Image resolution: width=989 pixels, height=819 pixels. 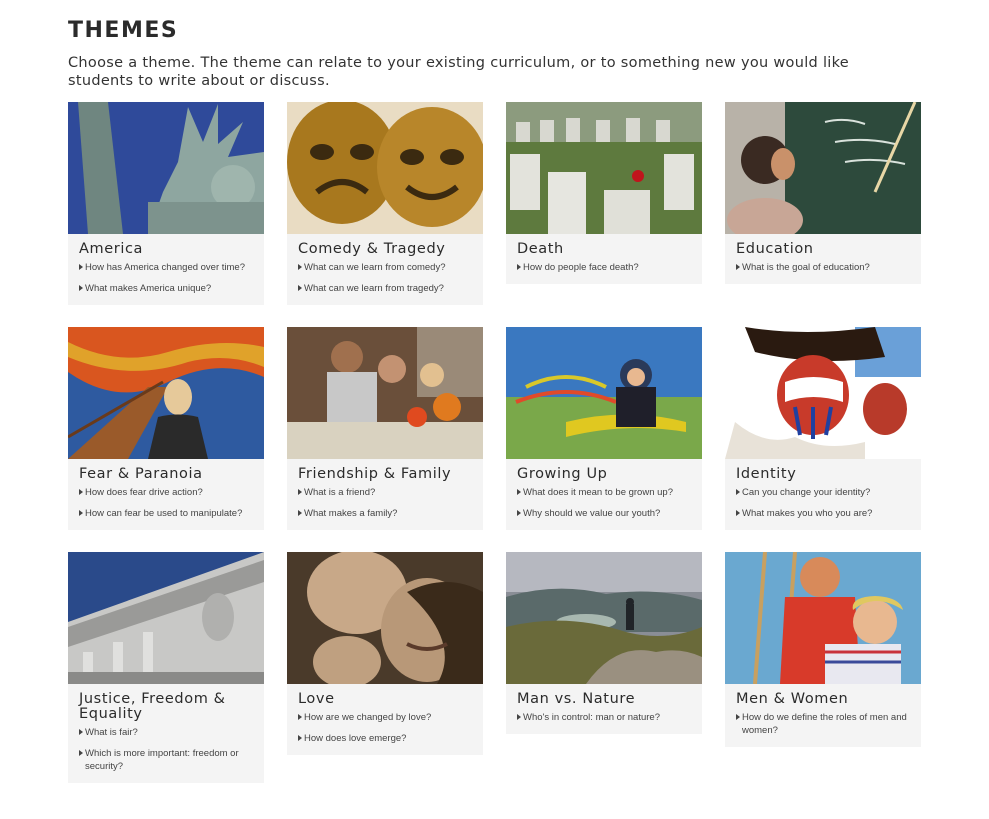 What do you see at coordinates (604, 393) in the screenshot?
I see `growing-up-image` at bounding box center [604, 393].